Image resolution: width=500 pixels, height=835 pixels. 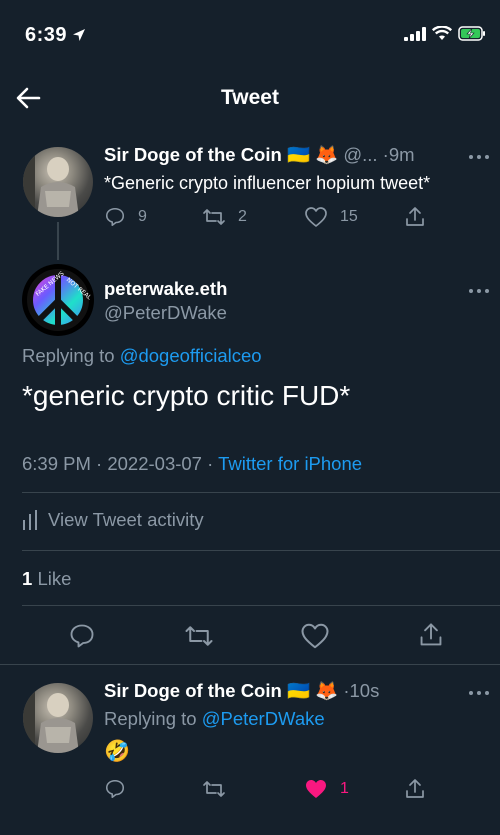 What do you see at coordinates (331, 217) in the screenshot?
I see `like-button: 15` at bounding box center [331, 217].